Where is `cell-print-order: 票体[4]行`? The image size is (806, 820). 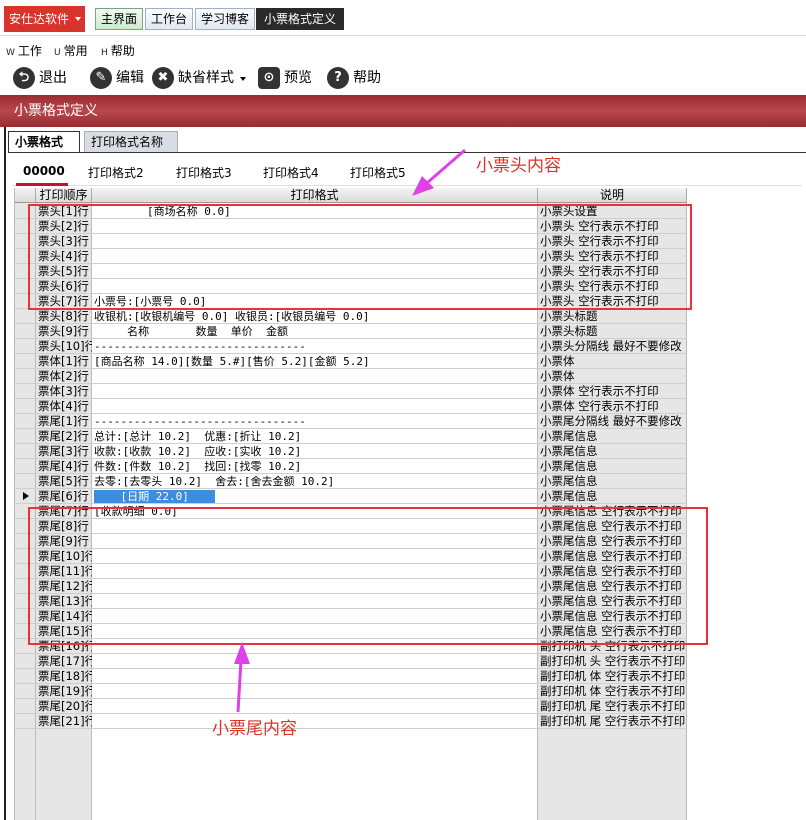 cell-print-order: 票体[4]行 is located at coordinates (63, 406).